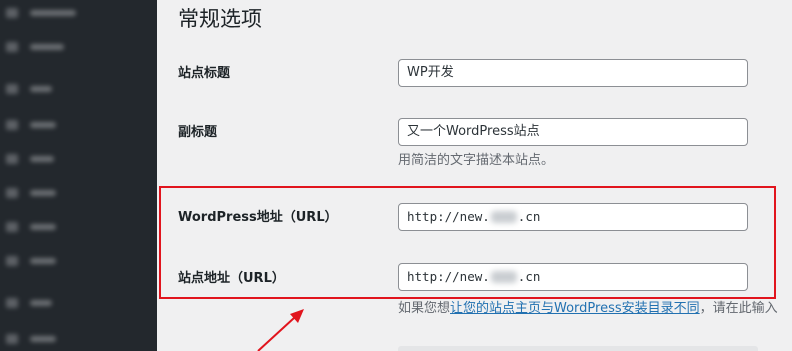 The image size is (792, 351). What do you see at coordinates (231, 278) in the screenshot?
I see `site-url-label: 站点地址（URL）` at bounding box center [231, 278].